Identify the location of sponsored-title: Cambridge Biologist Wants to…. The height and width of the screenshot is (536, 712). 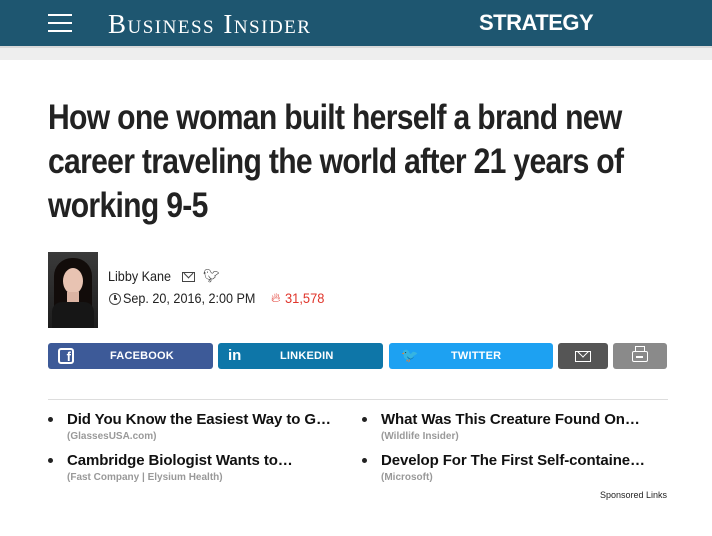
(180, 460).